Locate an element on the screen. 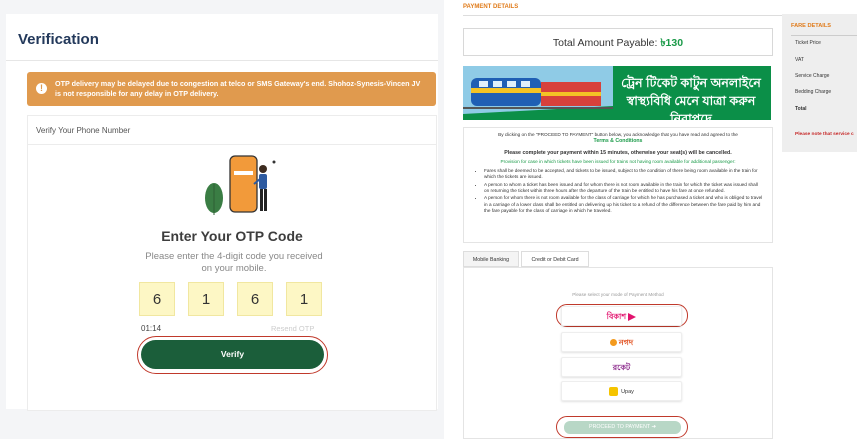 This screenshot has height=439, width=857. rocket-label: রকেট is located at coordinates (621, 367).